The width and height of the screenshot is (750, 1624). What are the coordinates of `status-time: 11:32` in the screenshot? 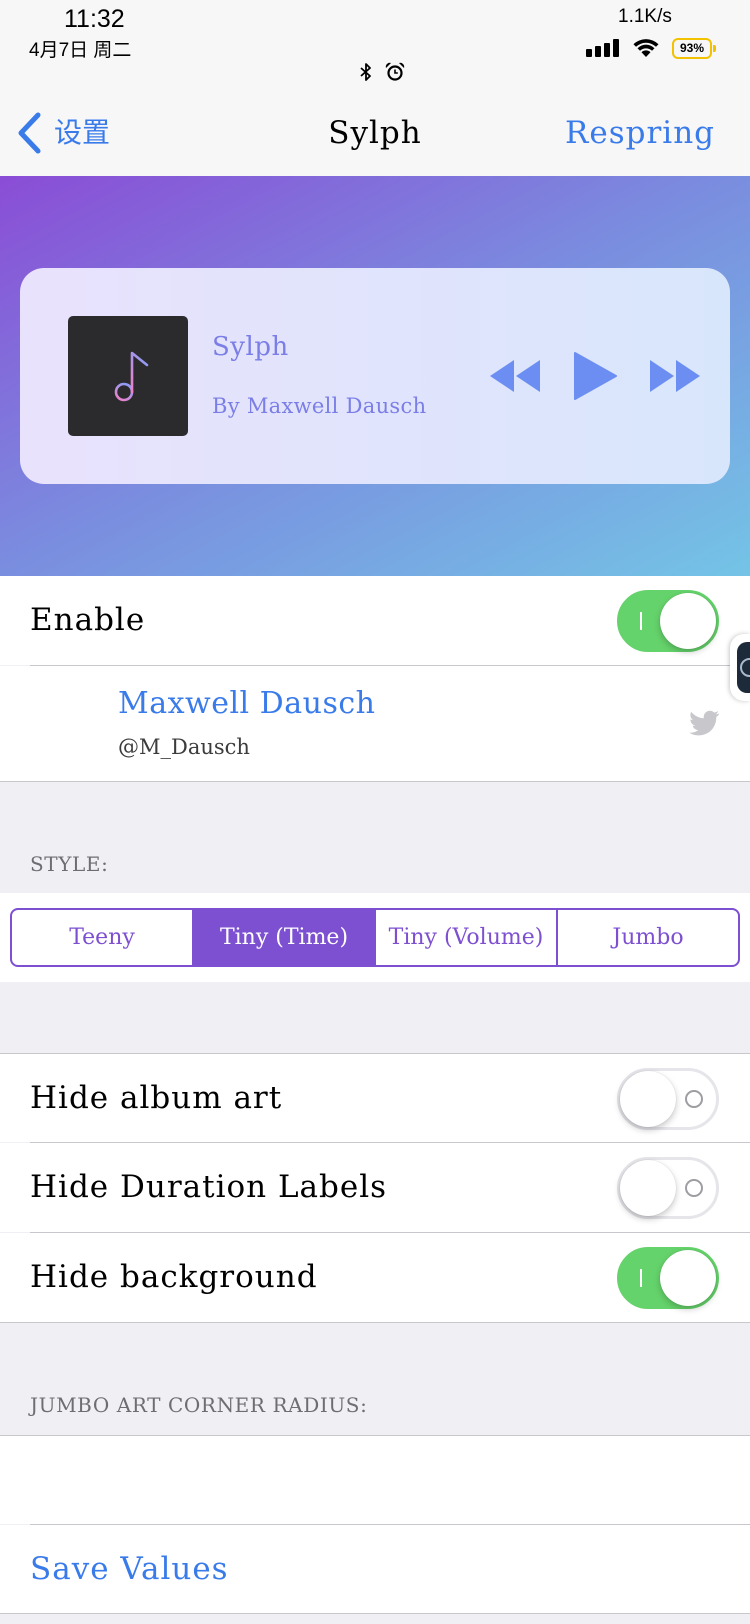 It's located at (94, 19).